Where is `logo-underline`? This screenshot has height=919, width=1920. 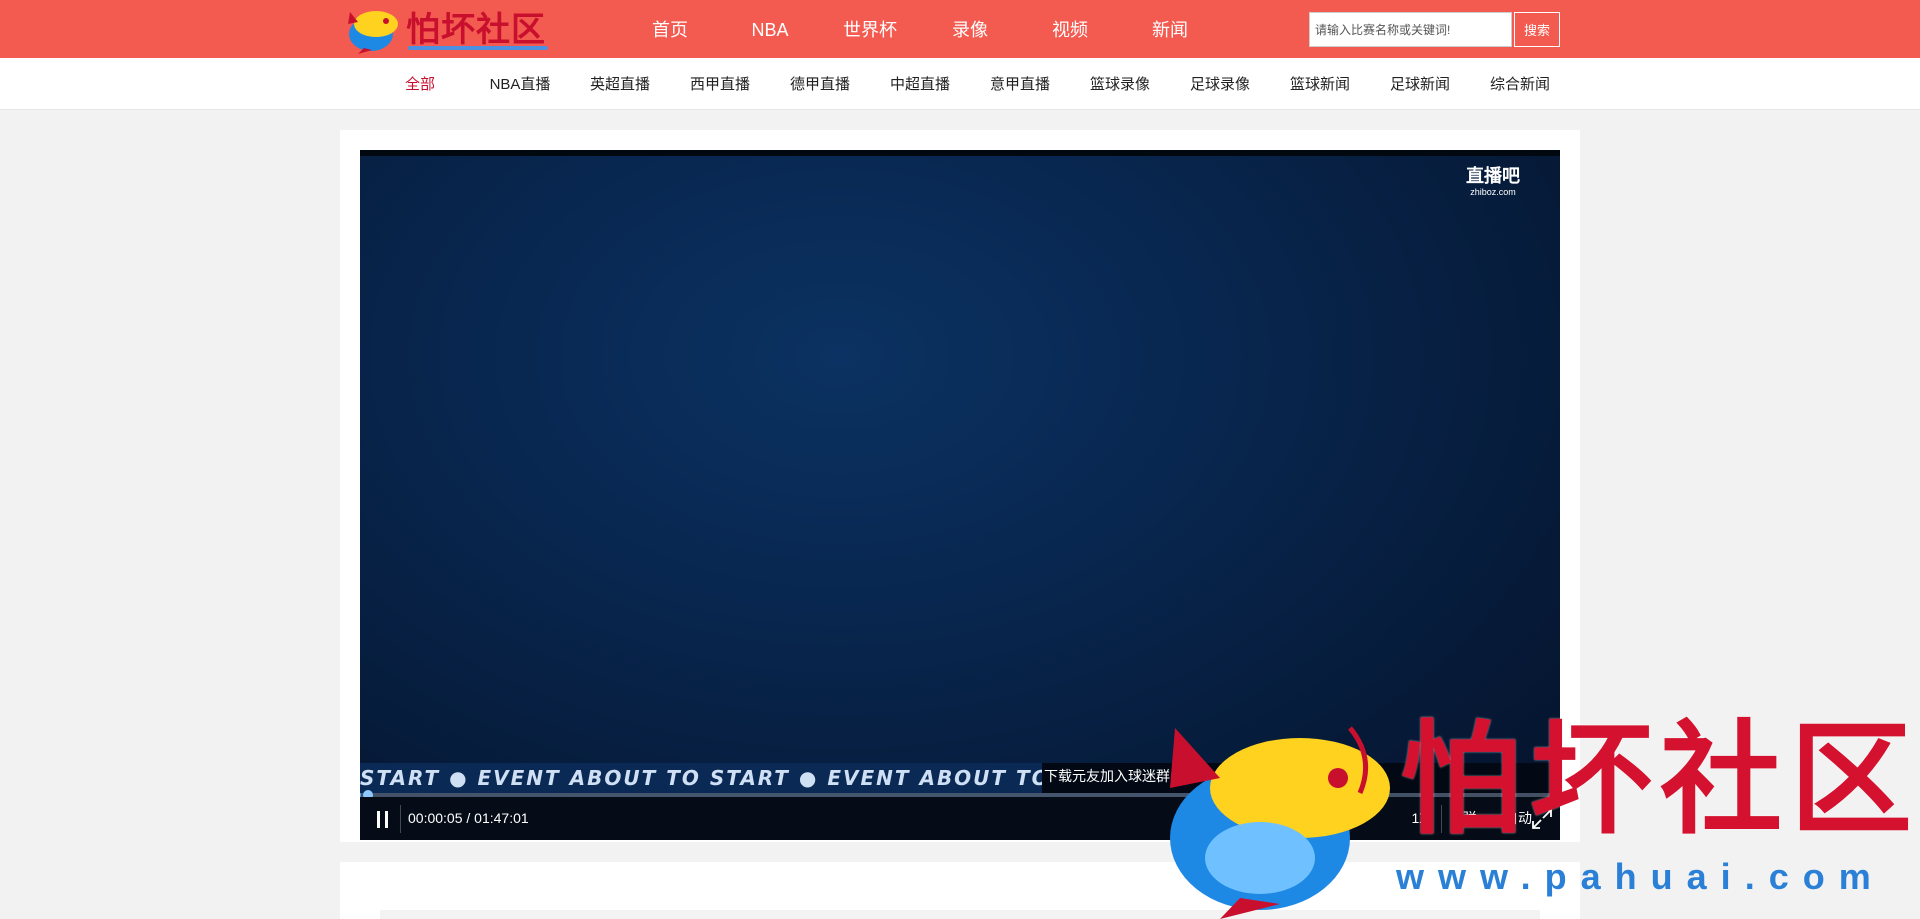
logo-underline is located at coordinates (478, 48).